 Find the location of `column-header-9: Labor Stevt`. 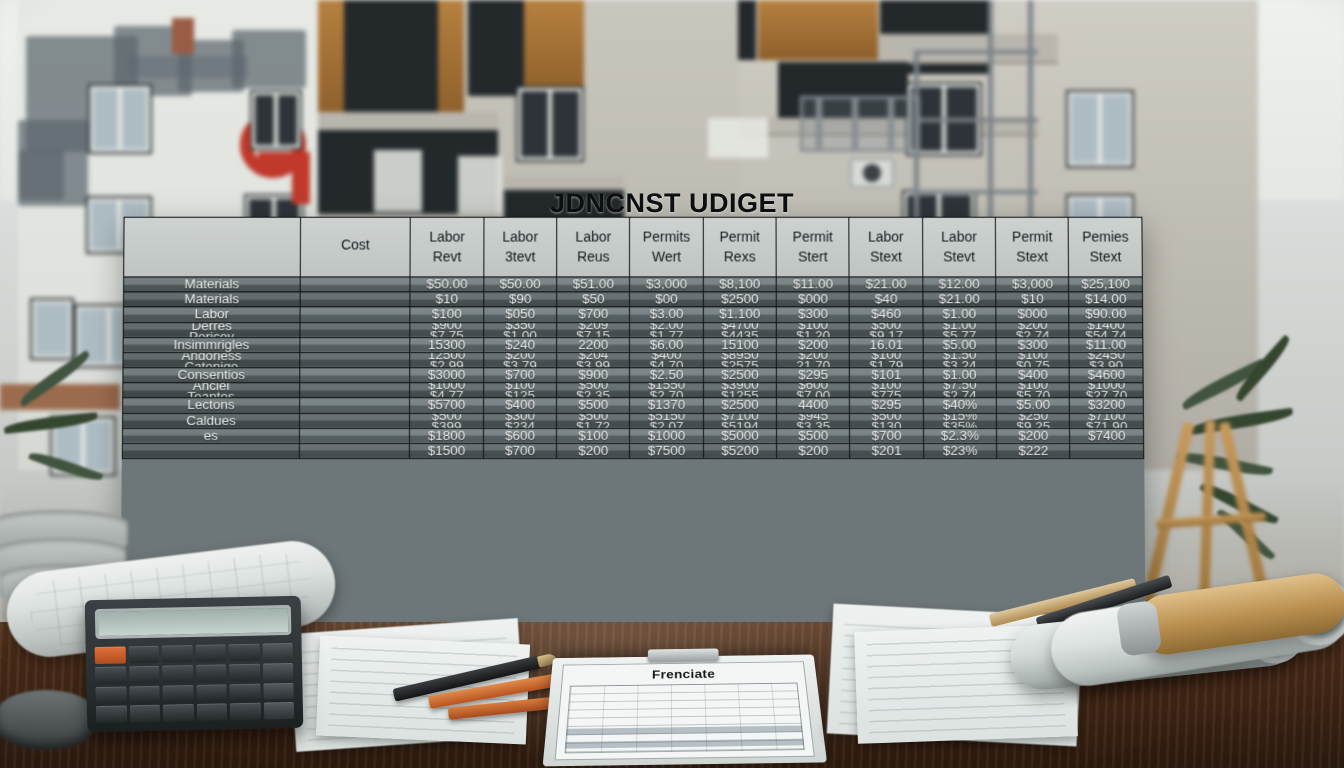

column-header-9: Labor Stevt is located at coordinates (959, 247).